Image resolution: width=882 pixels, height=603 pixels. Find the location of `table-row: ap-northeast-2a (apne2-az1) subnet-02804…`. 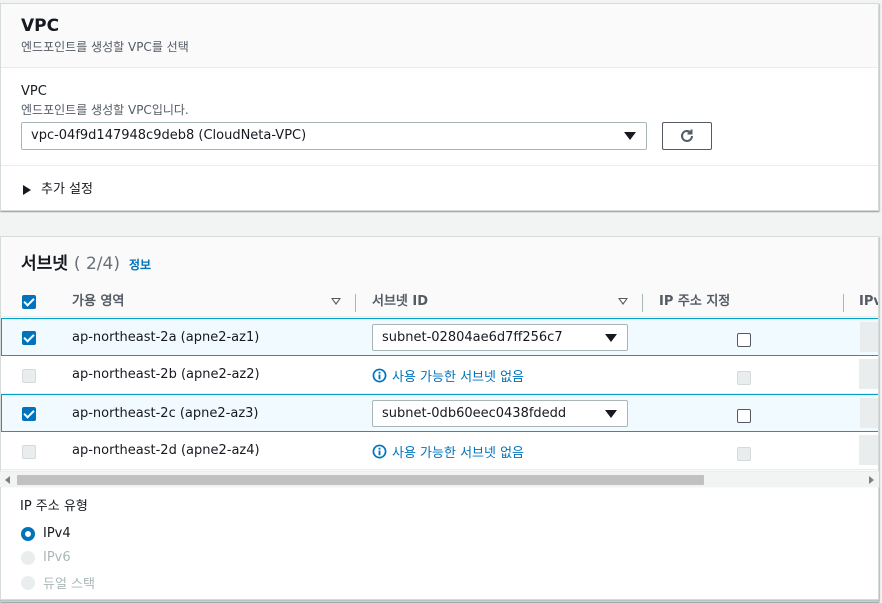

table-row: ap-northeast-2a (apne2-az1) subnet-02804… is located at coordinates (439, 337).